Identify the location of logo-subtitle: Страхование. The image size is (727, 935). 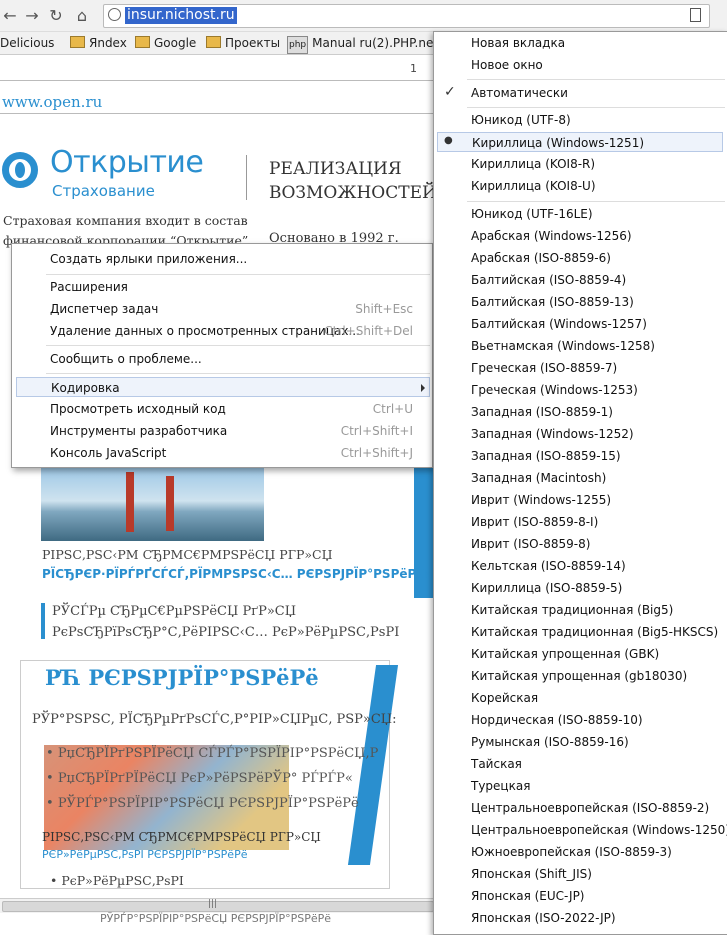
(103, 191).